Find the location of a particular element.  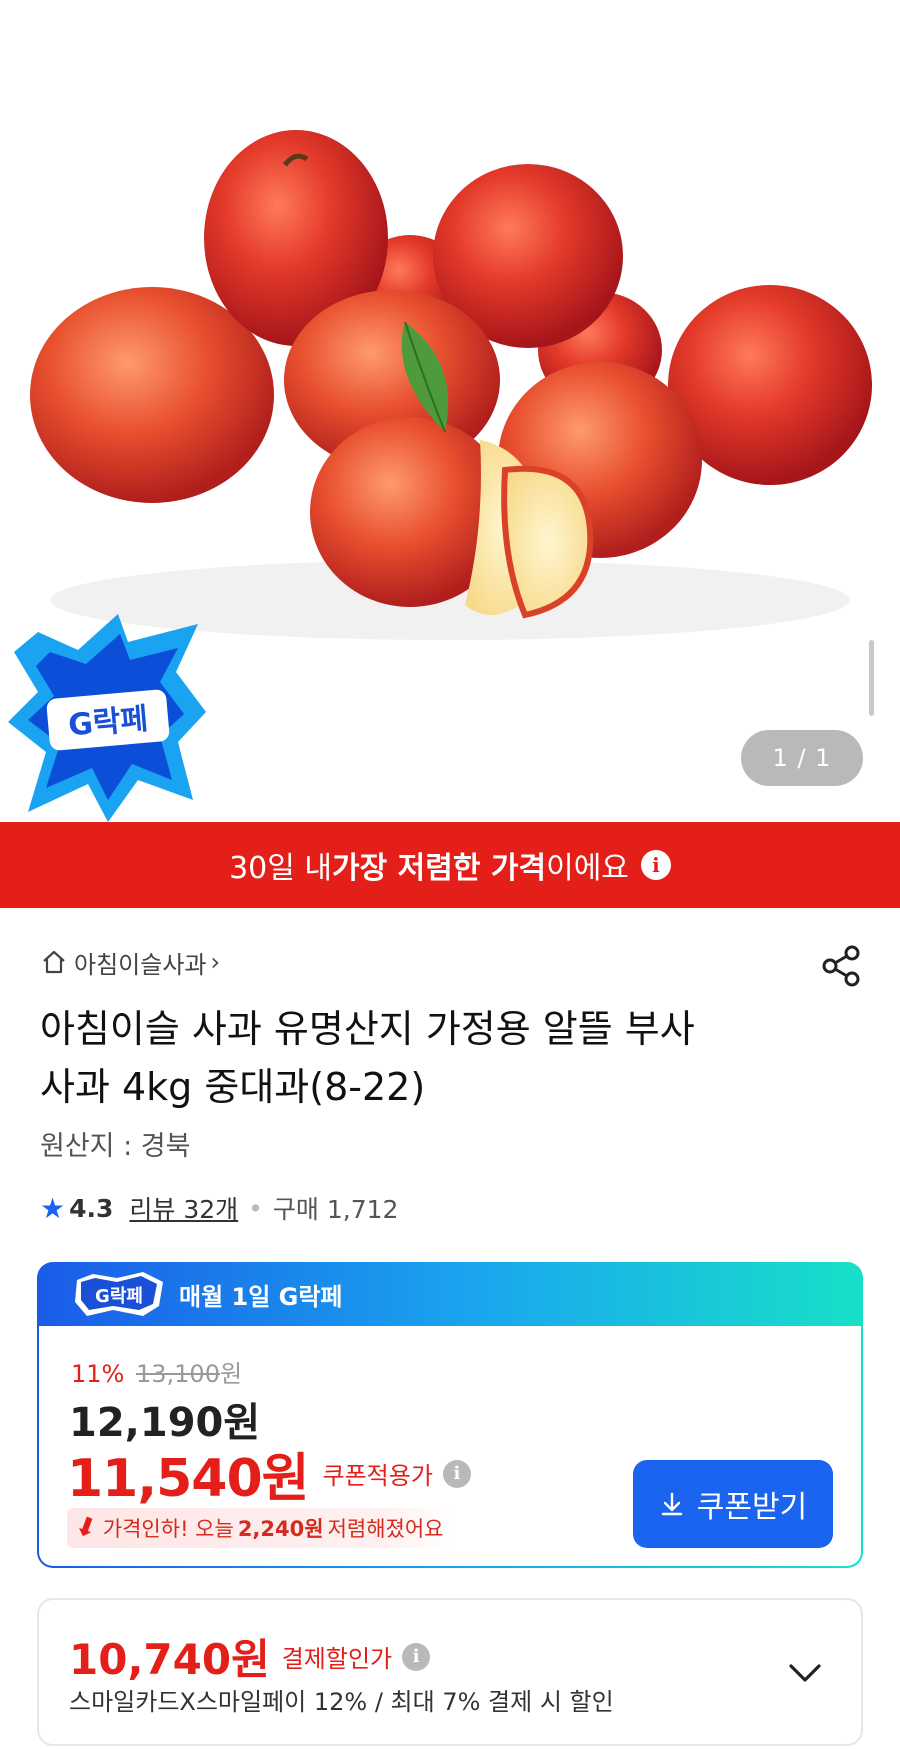

product-title: 아침이슬 사과 유명산지 가정용 알뜰 부사 사과 4kg 중대과(8-22) is located at coordinates (430, 1058).